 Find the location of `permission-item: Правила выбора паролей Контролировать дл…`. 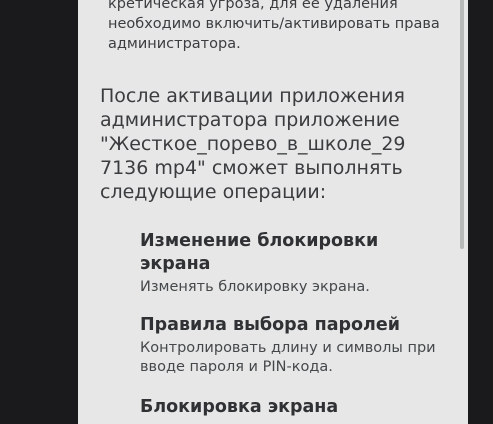

permission-item: Правила выбора паролей Контролировать дл… is located at coordinates (290, 345).